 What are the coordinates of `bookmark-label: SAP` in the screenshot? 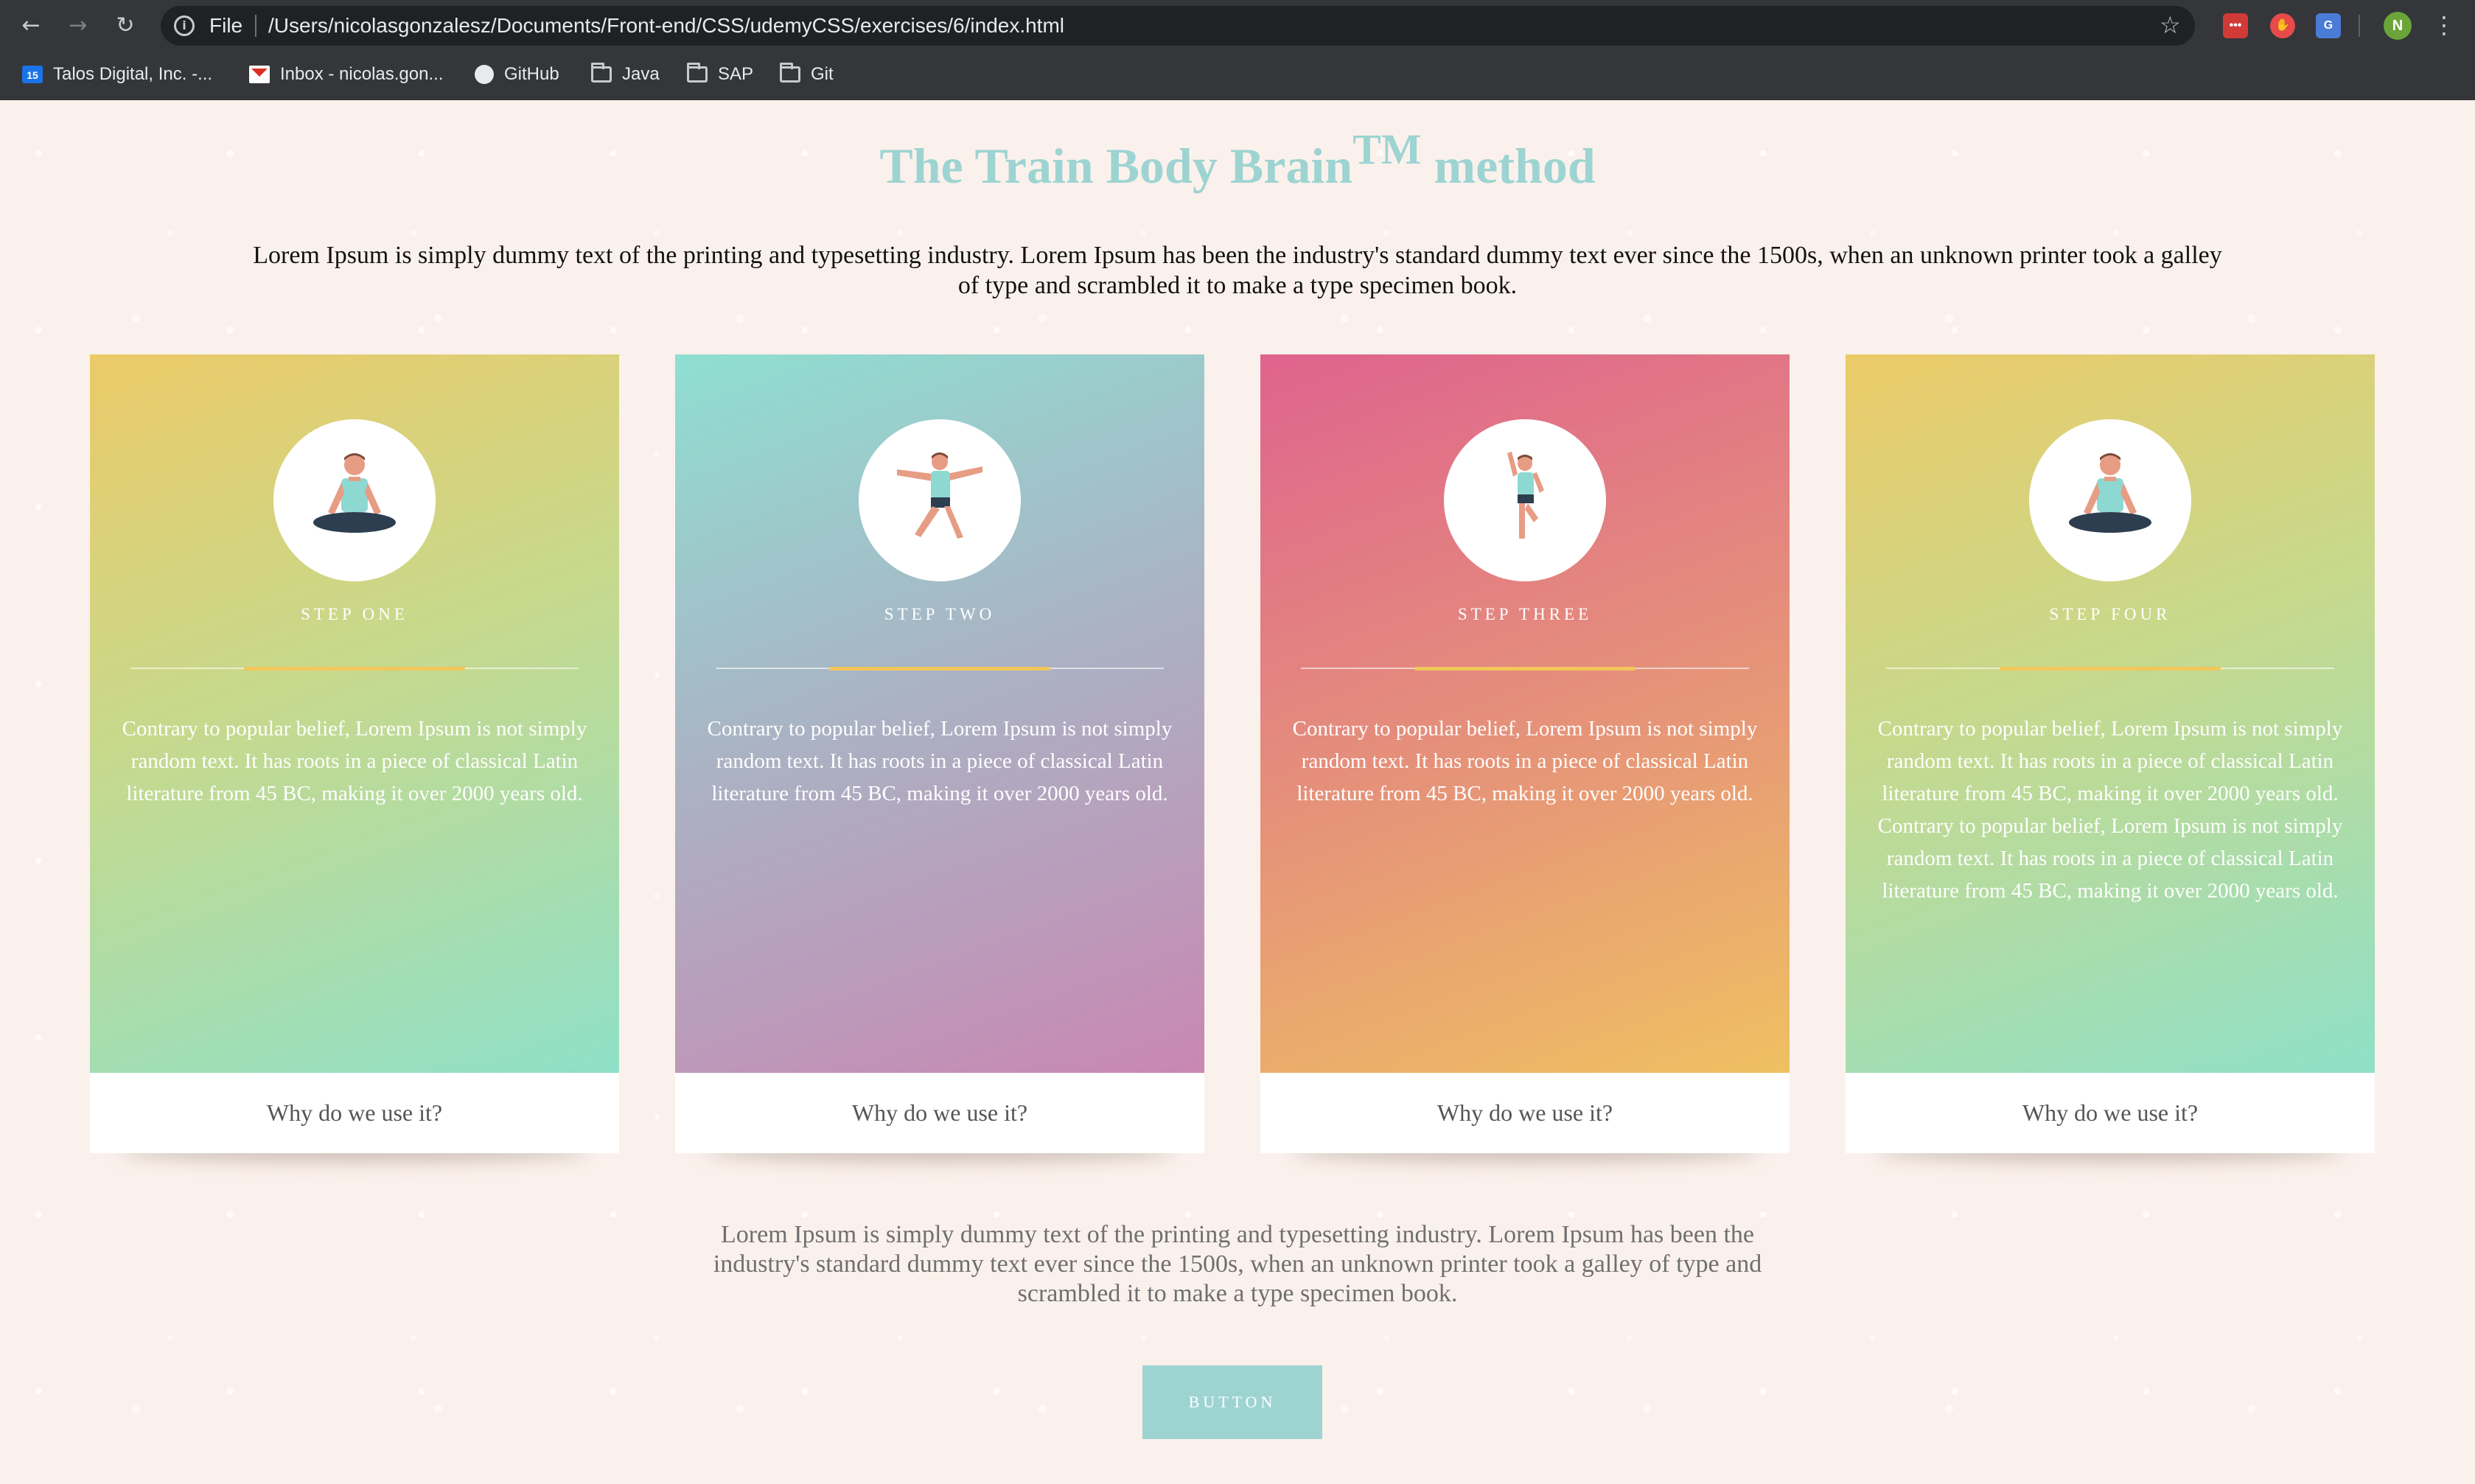 It's located at (736, 74).